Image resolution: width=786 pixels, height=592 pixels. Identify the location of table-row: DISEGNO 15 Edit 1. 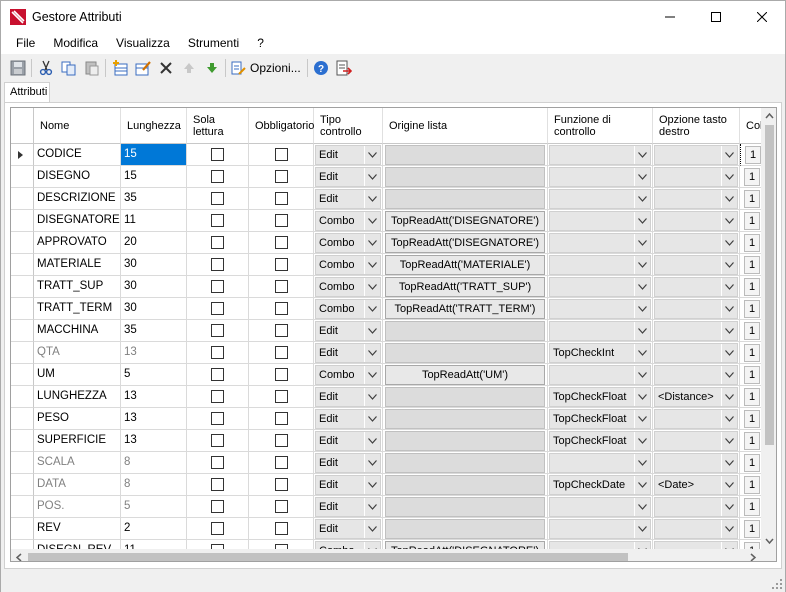
(393, 177).